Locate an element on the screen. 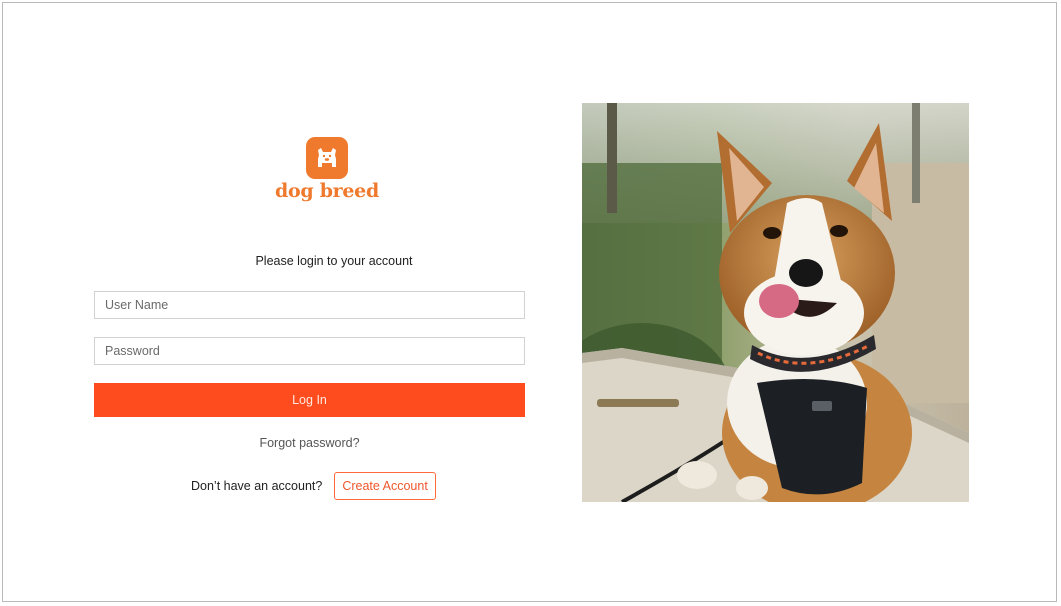  login-subtitle: Please login to your account is located at coordinates (334, 261).